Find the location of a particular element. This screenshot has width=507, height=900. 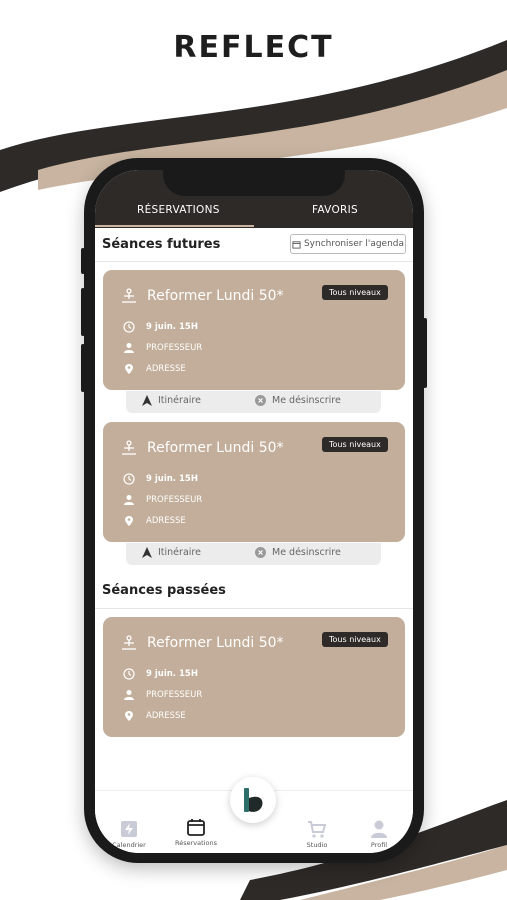

brand-b-icon is located at coordinates (253, 800).